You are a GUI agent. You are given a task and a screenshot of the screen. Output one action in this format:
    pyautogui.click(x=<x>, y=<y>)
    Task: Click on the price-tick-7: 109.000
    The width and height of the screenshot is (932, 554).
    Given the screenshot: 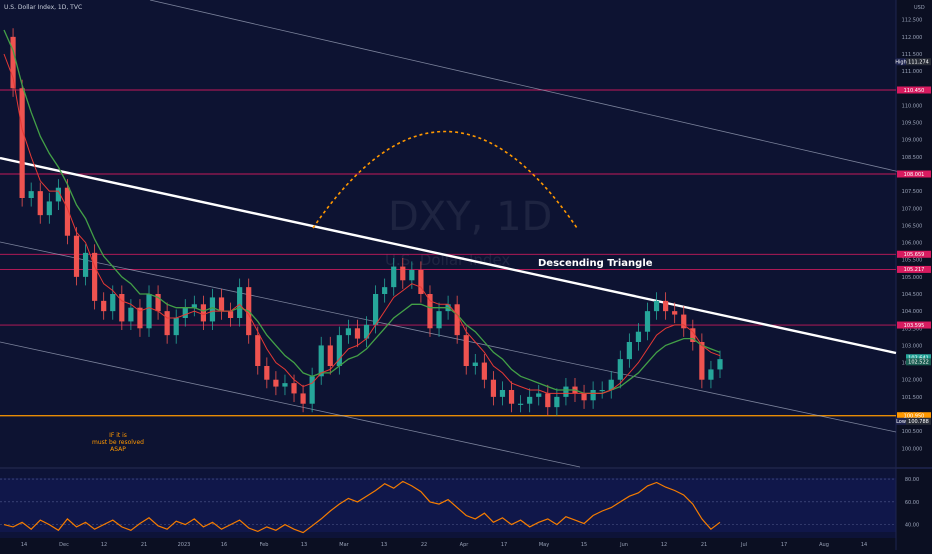 What is the action you would take?
    pyautogui.click(x=912, y=141)
    